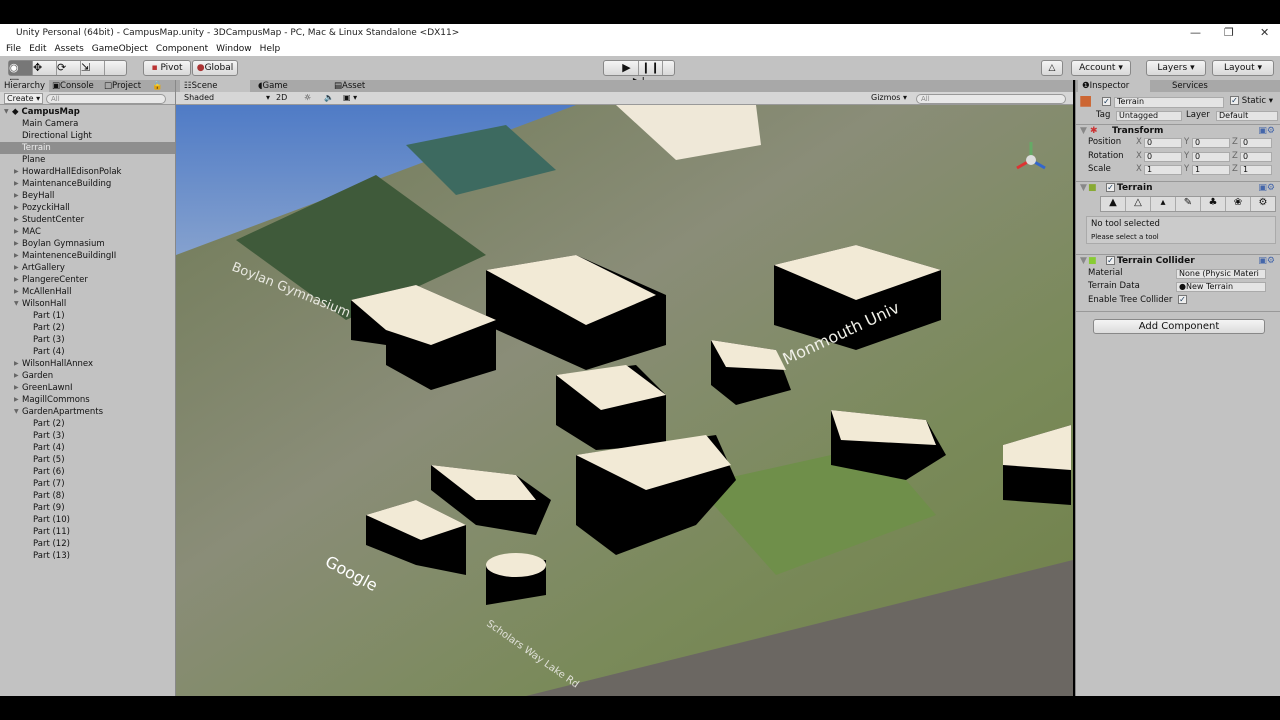 The height and width of the screenshot is (720, 1280). I want to click on hierarchy-item: Part (8), so click(87, 496).